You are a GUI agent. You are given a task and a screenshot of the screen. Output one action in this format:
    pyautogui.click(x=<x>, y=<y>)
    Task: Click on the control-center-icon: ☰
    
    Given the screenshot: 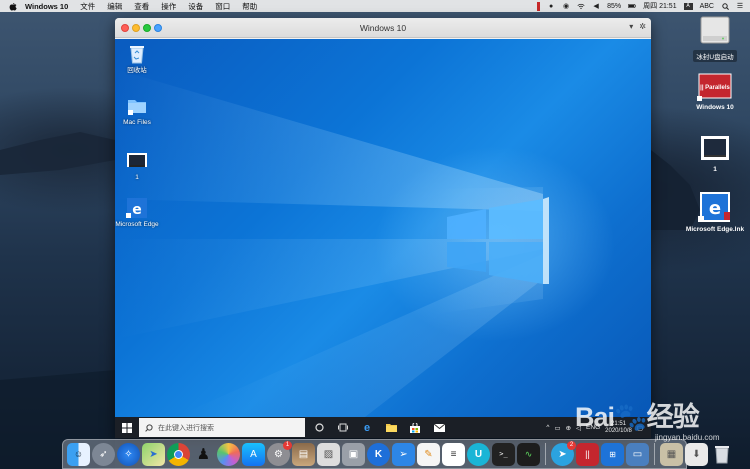 What is the action you would take?
    pyautogui.click(x=740, y=6)
    